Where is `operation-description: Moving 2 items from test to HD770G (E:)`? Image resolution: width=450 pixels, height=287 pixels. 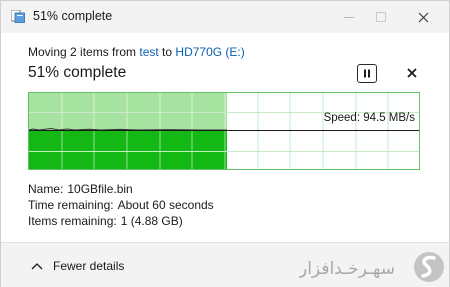 operation-description: Moving 2 items from test to HD770G (E:) is located at coordinates (136, 52).